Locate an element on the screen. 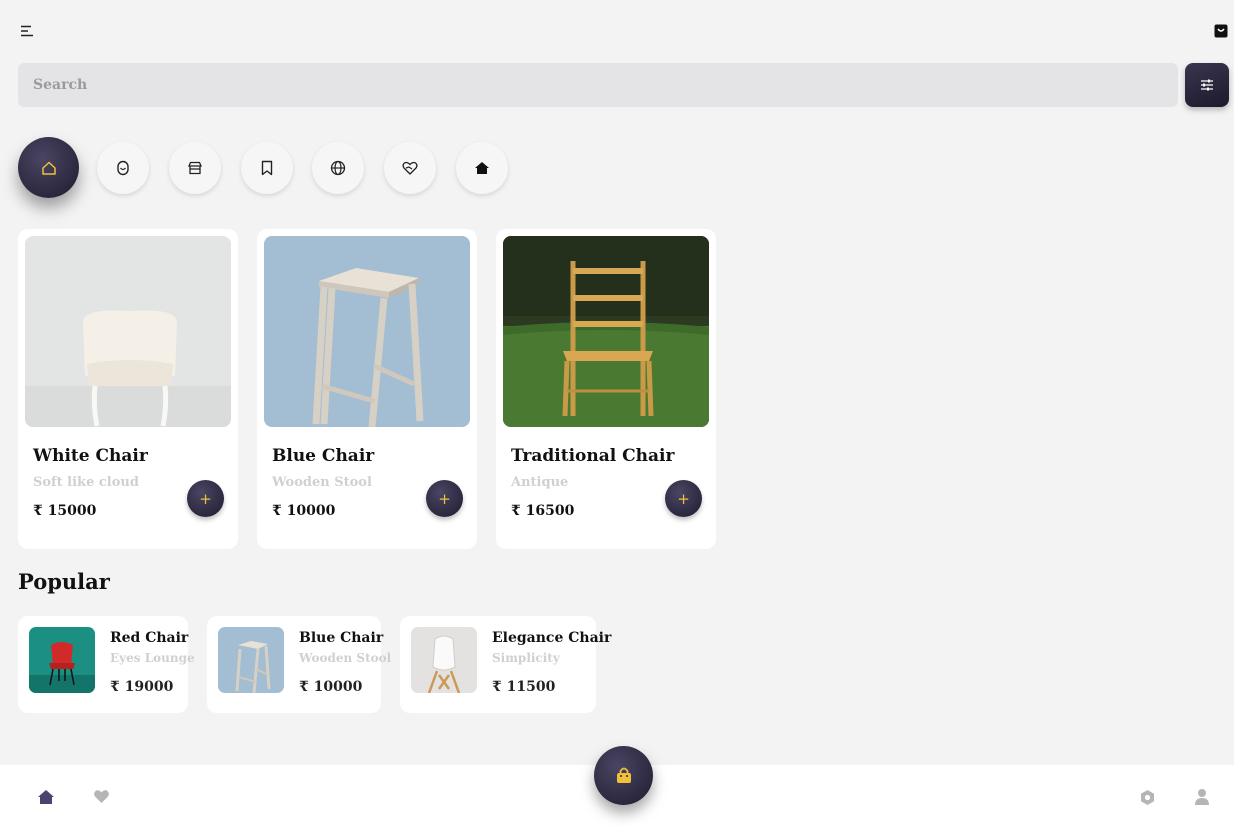 The image size is (1234, 826). globe-icon is located at coordinates (338, 168).